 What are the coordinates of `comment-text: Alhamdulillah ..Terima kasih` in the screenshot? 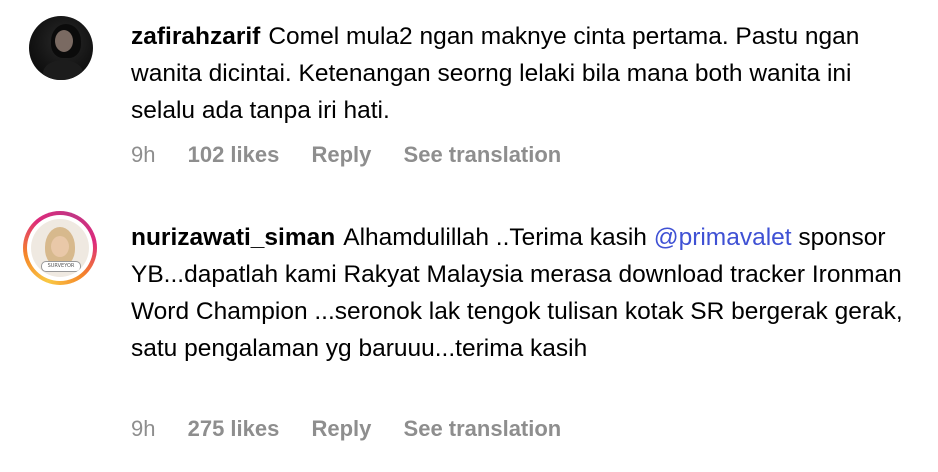 It's located at (498, 237).